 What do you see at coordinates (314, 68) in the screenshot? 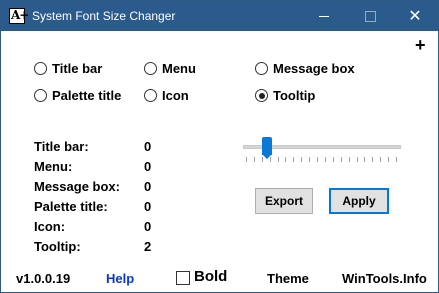
I see `radio-label: Message box` at bounding box center [314, 68].